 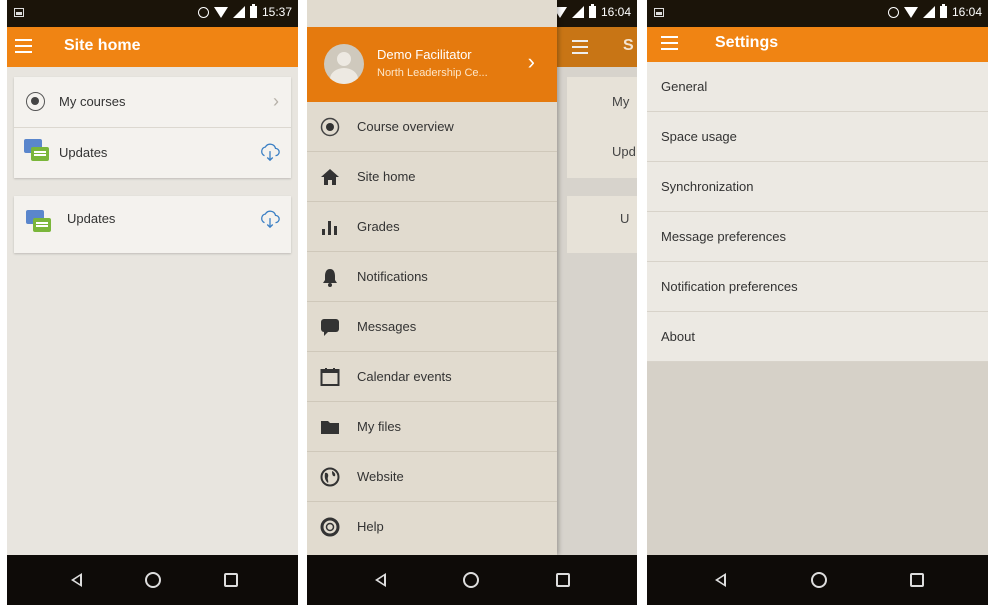 I want to click on updates-card: Updates, so click(x=152, y=224).